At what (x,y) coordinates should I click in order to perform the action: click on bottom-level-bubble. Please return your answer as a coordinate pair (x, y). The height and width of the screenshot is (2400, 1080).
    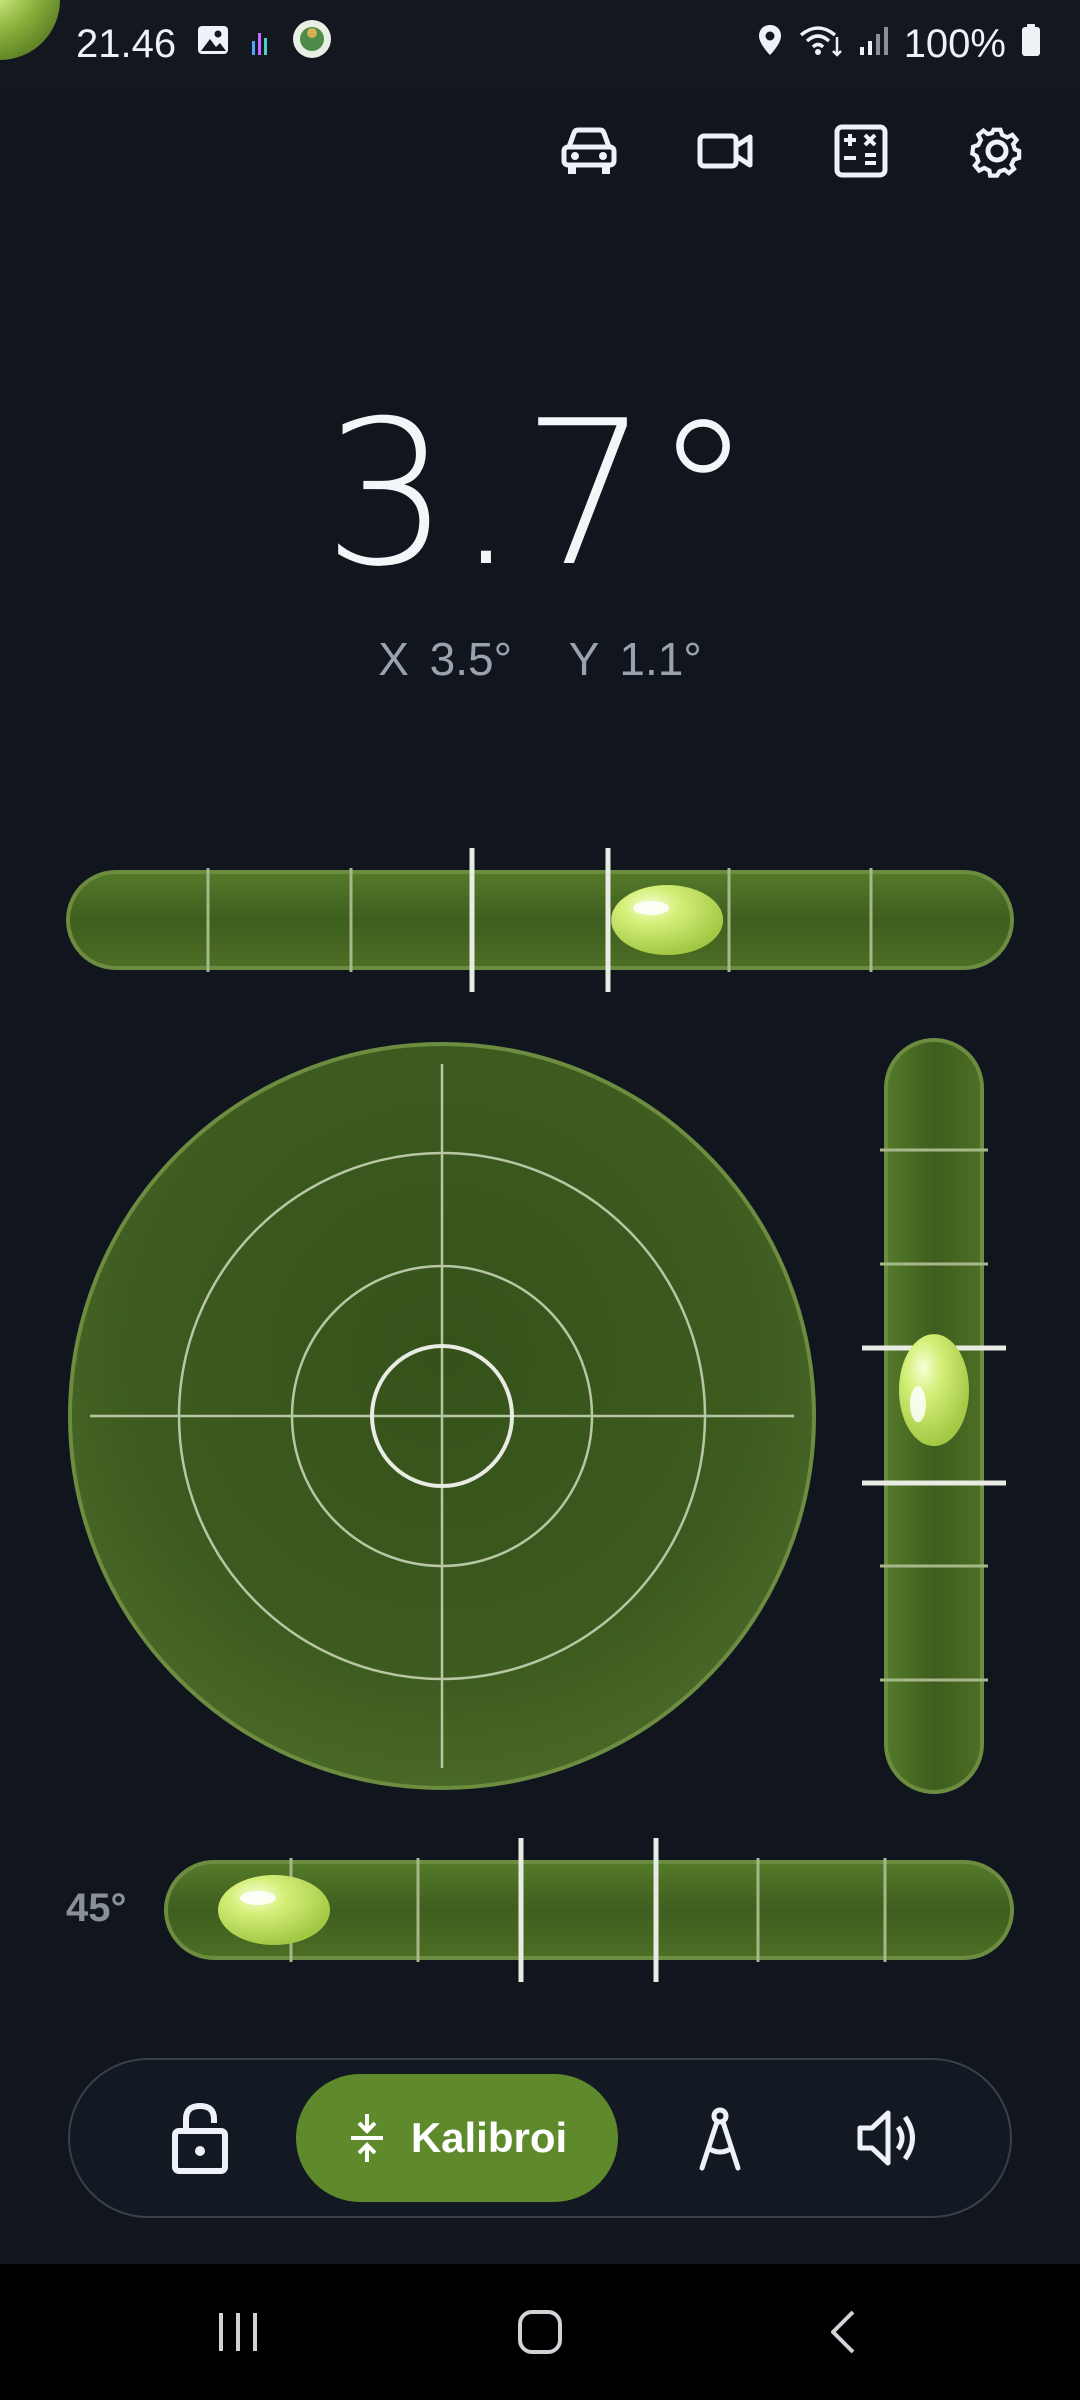
    Looking at the image, I should click on (274, 1910).